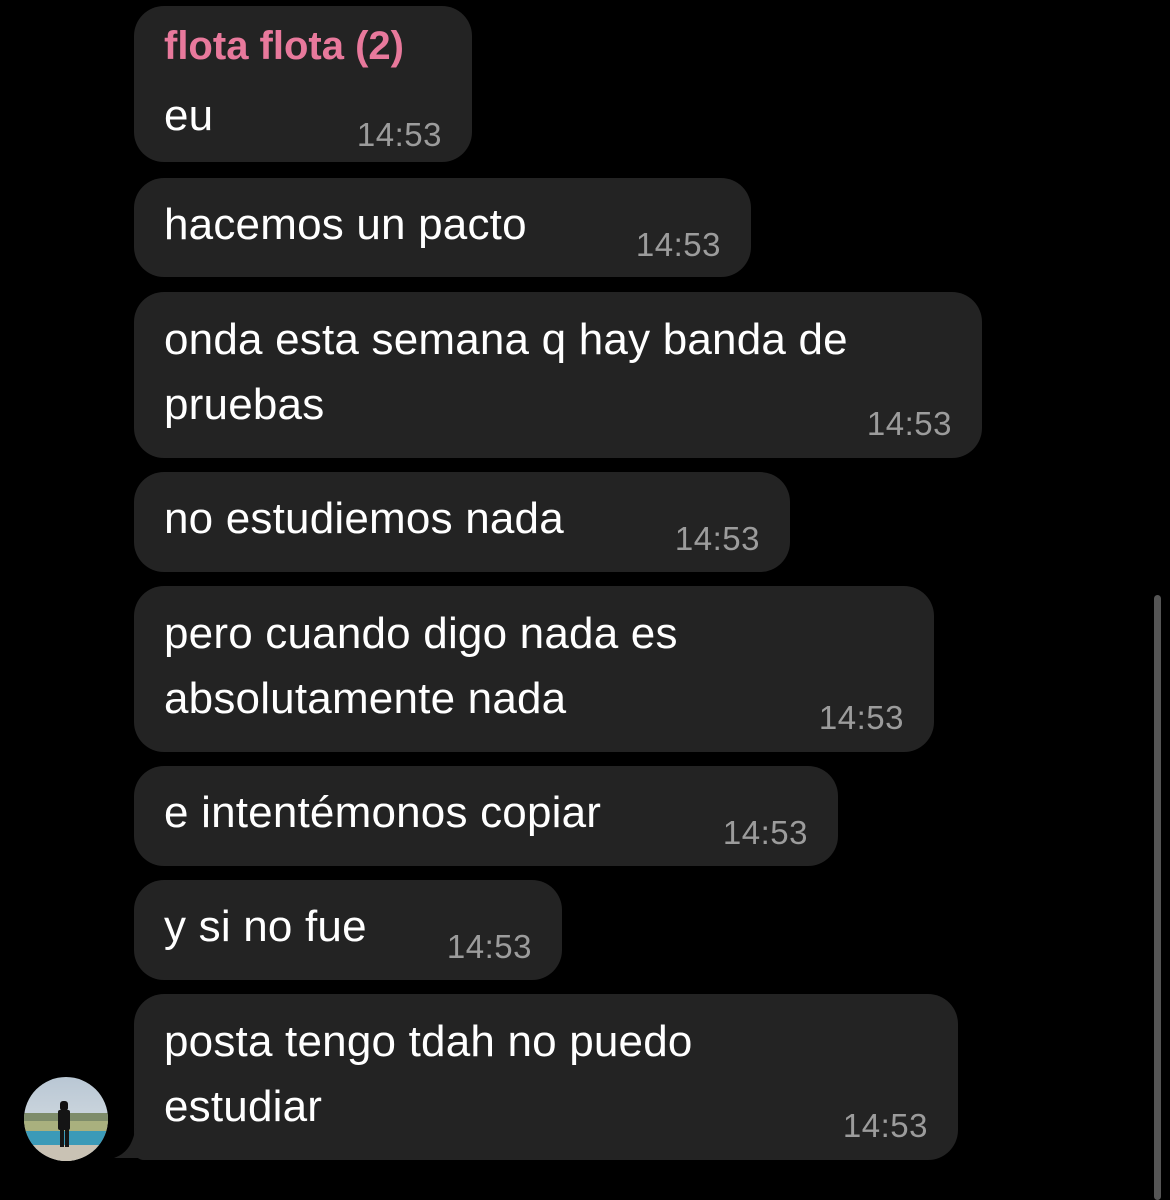 Image resolution: width=1170 pixels, height=1200 pixels. I want to click on bubble-tail, so click(127, 1141).